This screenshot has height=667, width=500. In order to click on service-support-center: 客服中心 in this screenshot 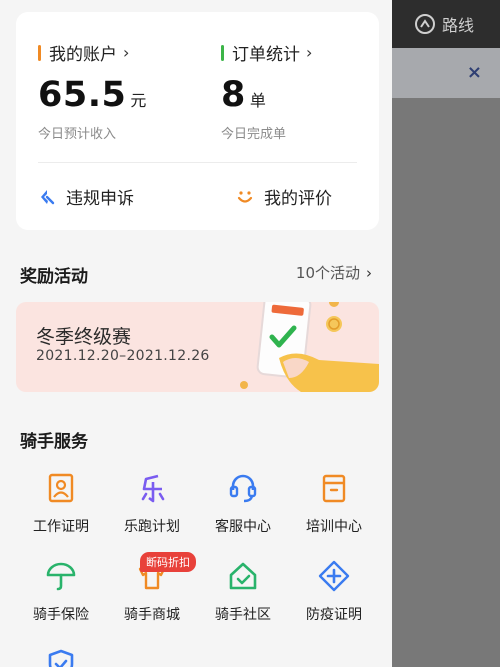, I will do `click(243, 504)`.